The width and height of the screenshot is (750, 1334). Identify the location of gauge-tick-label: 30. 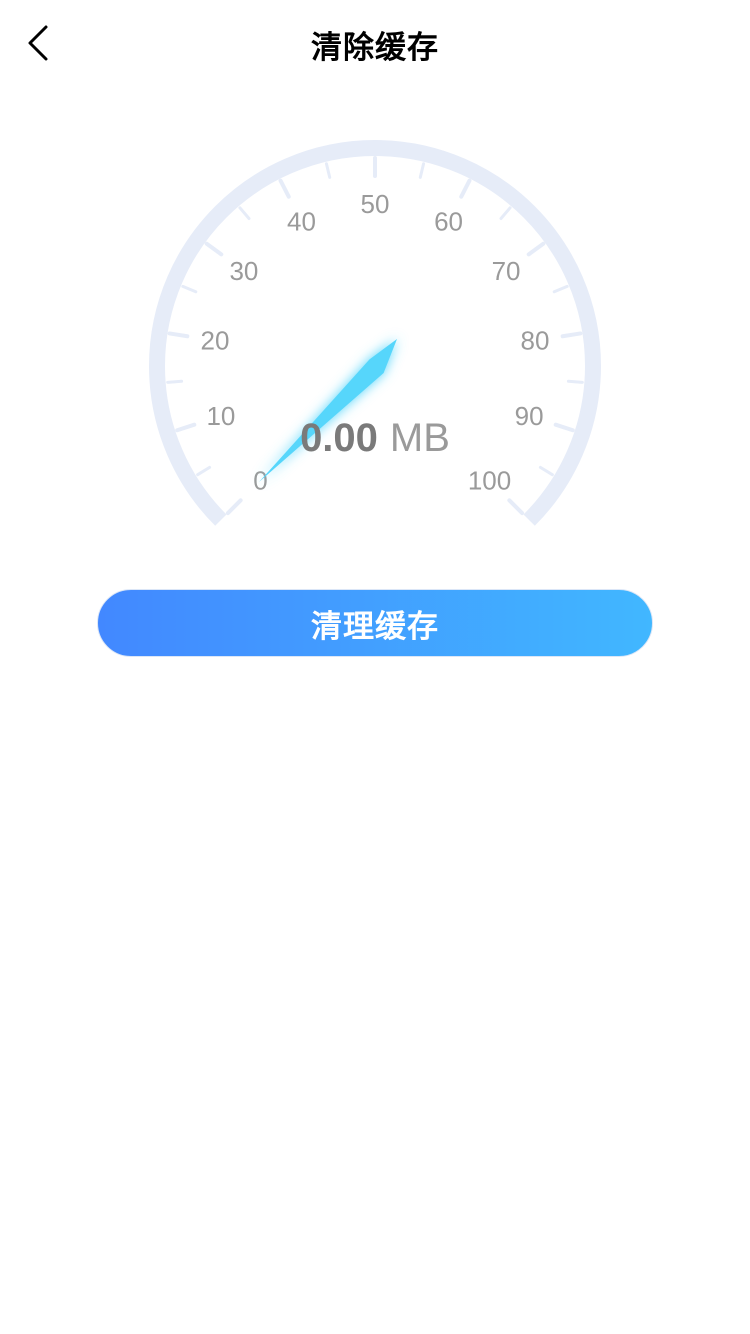
(243, 271).